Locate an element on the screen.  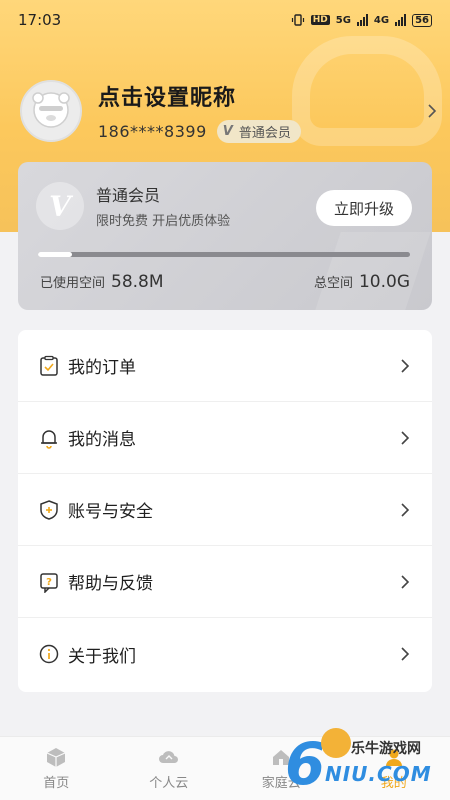
storage-progress-fill is located at coordinates (55, 254).